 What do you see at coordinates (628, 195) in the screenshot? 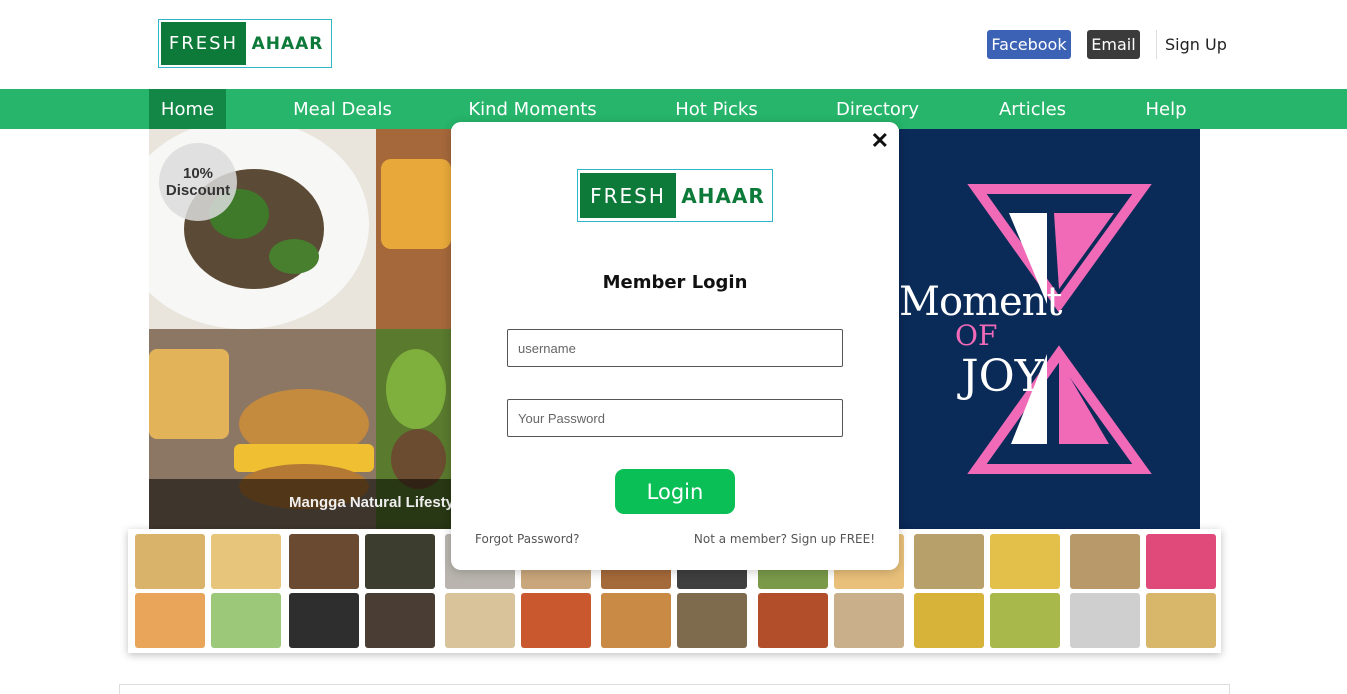
I see `modal-logo-fresh: FRESH` at bounding box center [628, 195].